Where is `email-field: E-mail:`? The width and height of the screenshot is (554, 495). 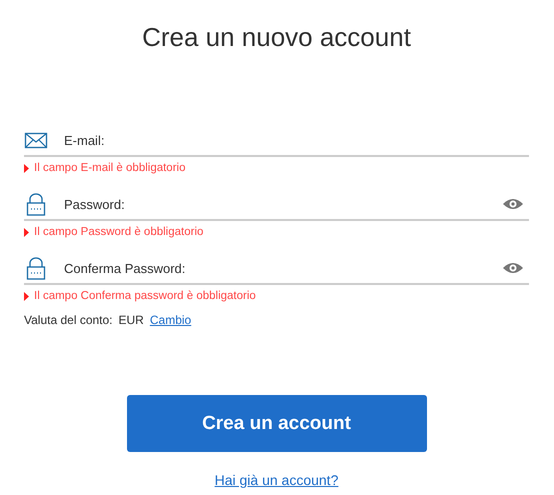
email-field: E-mail: is located at coordinates (296, 140).